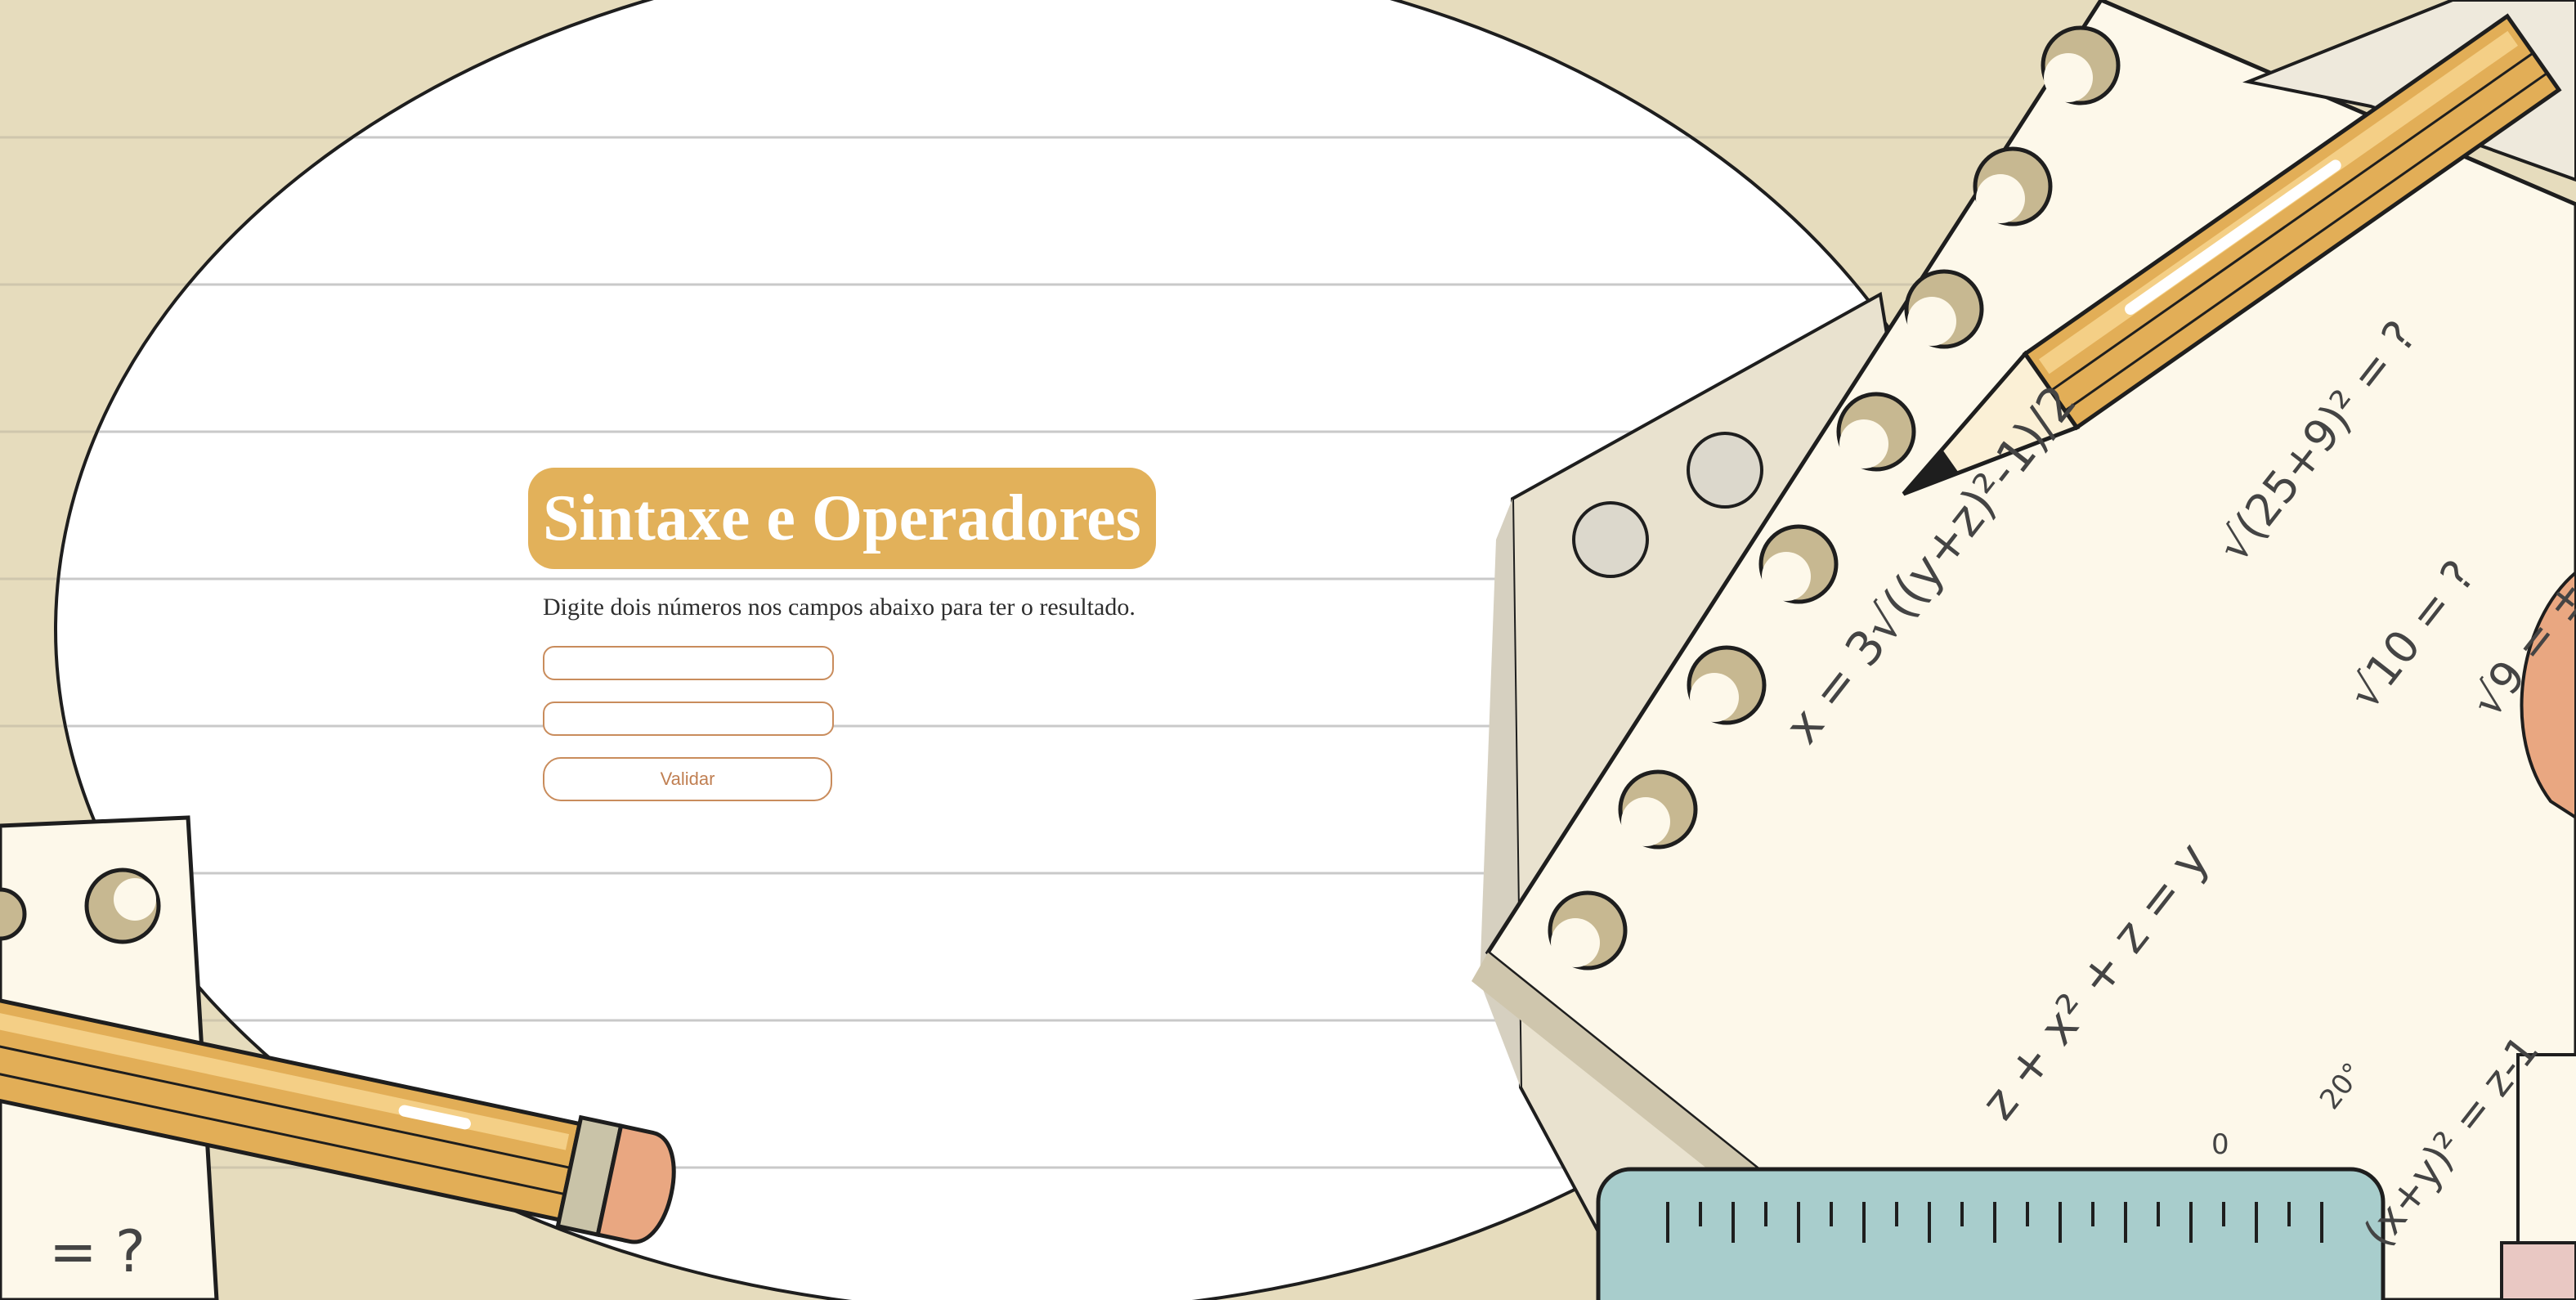 The height and width of the screenshot is (1300, 2576). I want to click on equation-text: z + x² + z = y, so click(2095, 981).